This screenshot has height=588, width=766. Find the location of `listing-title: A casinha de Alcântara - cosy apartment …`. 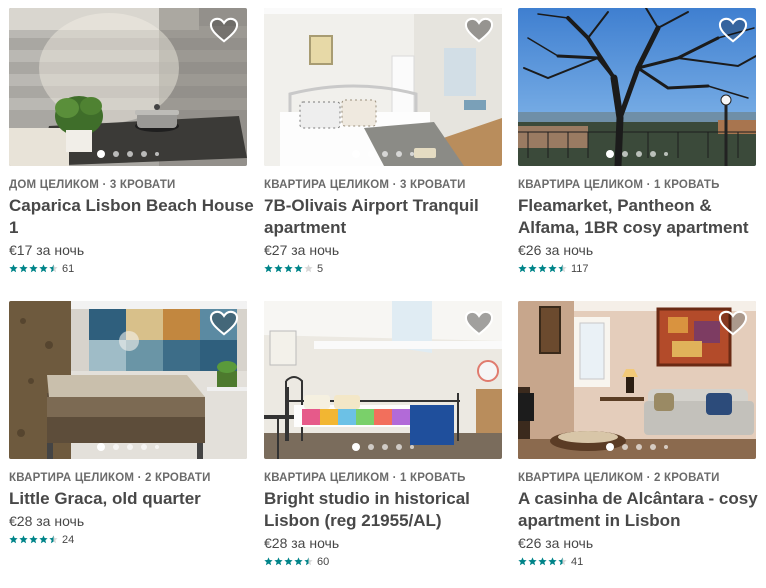

listing-title: A casinha de Alcântara - cosy apartment … is located at coordinates (640, 510).